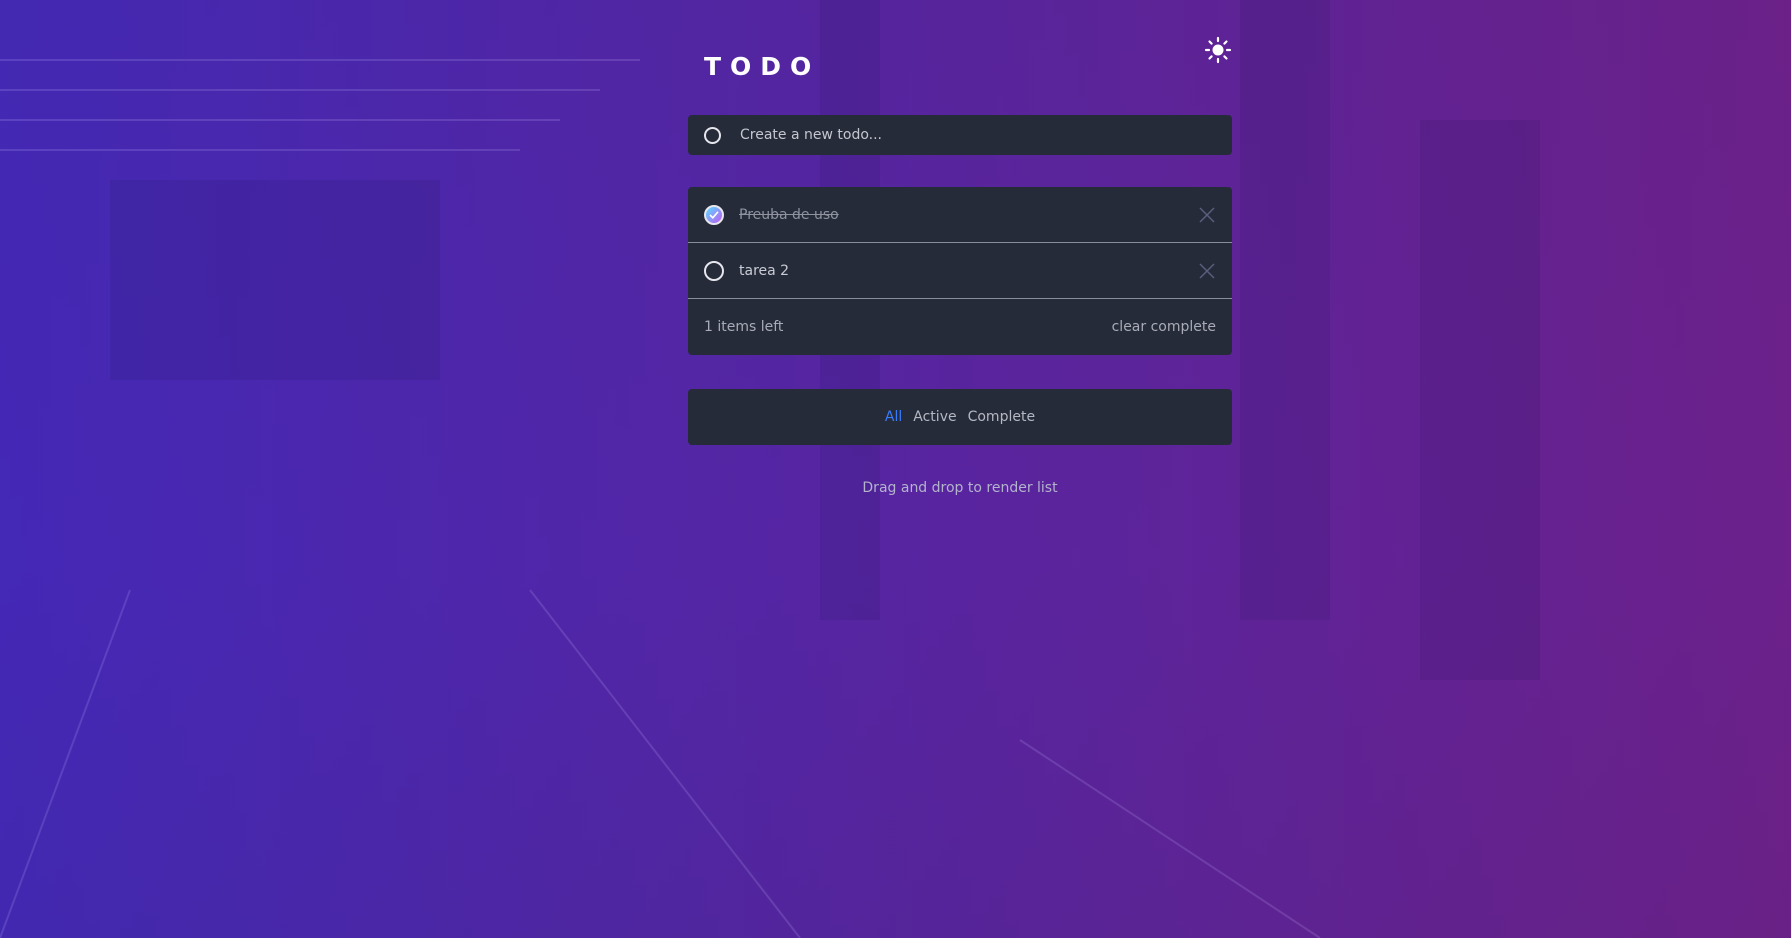  Describe the element at coordinates (744, 327) in the screenshot. I see `items-left-count: 1 items left` at that location.